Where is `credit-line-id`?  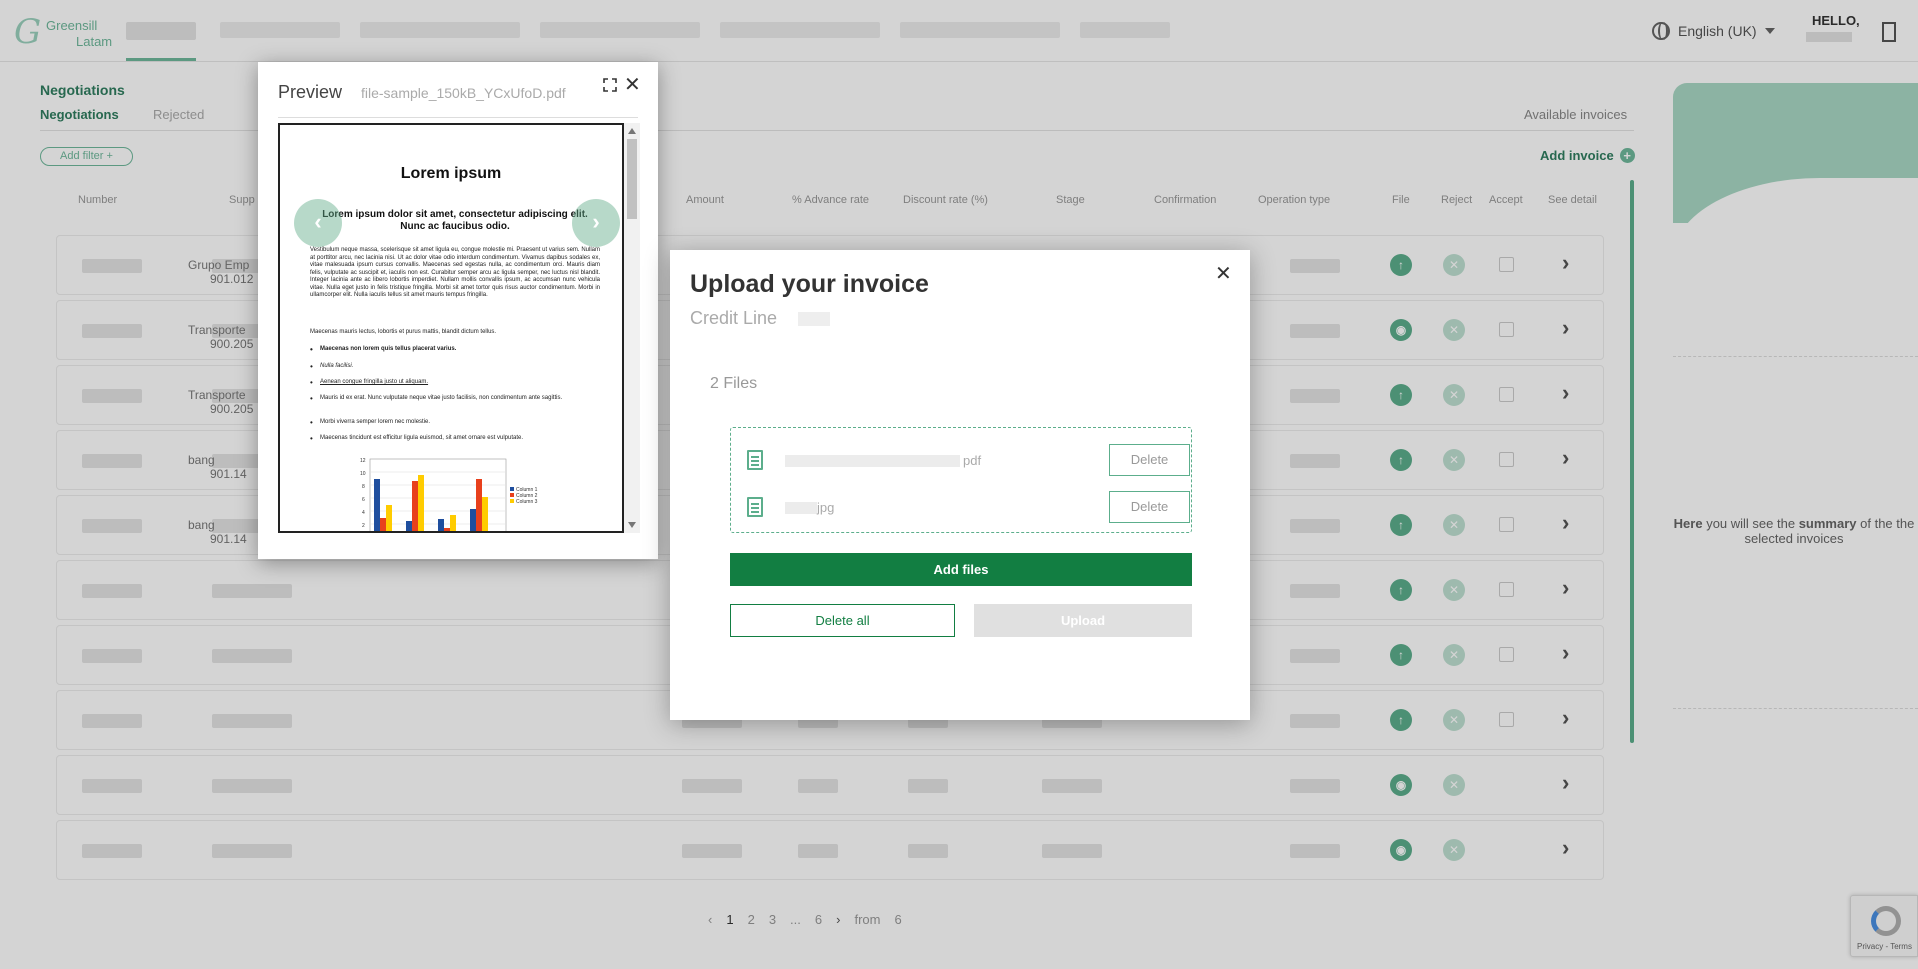 credit-line-id is located at coordinates (814, 319).